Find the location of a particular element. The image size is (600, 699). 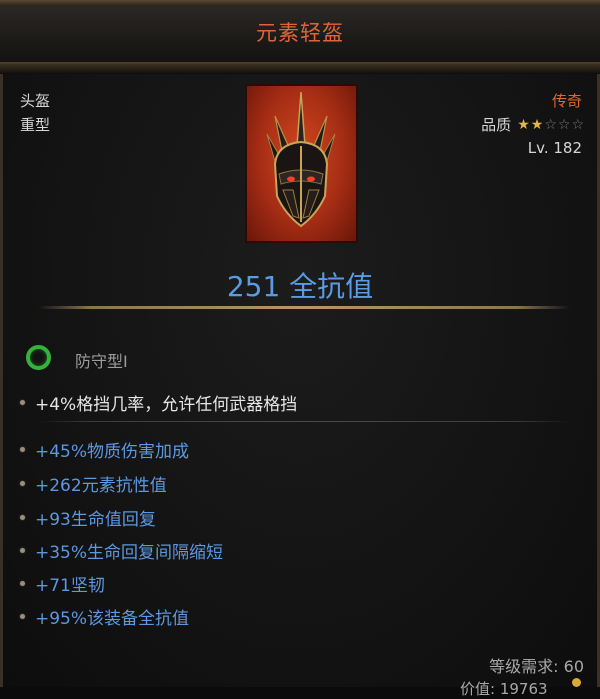

resist-value: 251 全抗值 is located at coordinates (300, 286).